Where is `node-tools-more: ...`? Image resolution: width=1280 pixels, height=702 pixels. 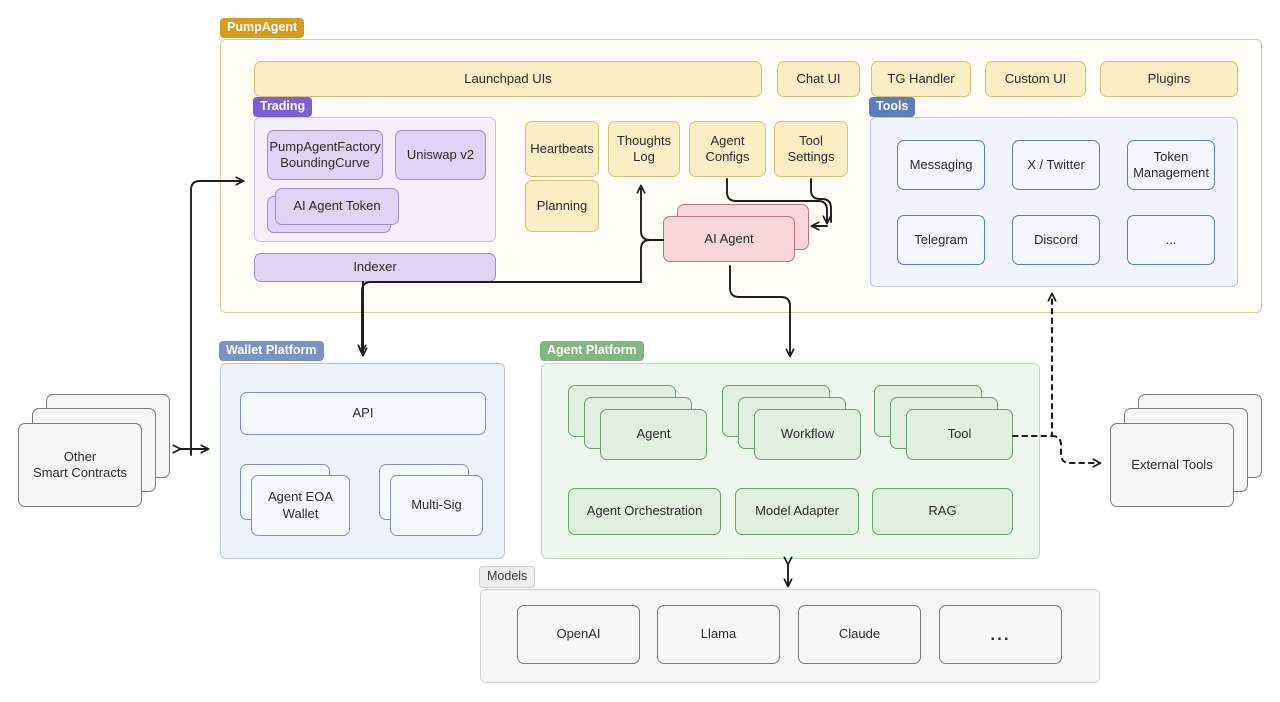
node-tools-more: ... is located at coordinates (1171, 240).